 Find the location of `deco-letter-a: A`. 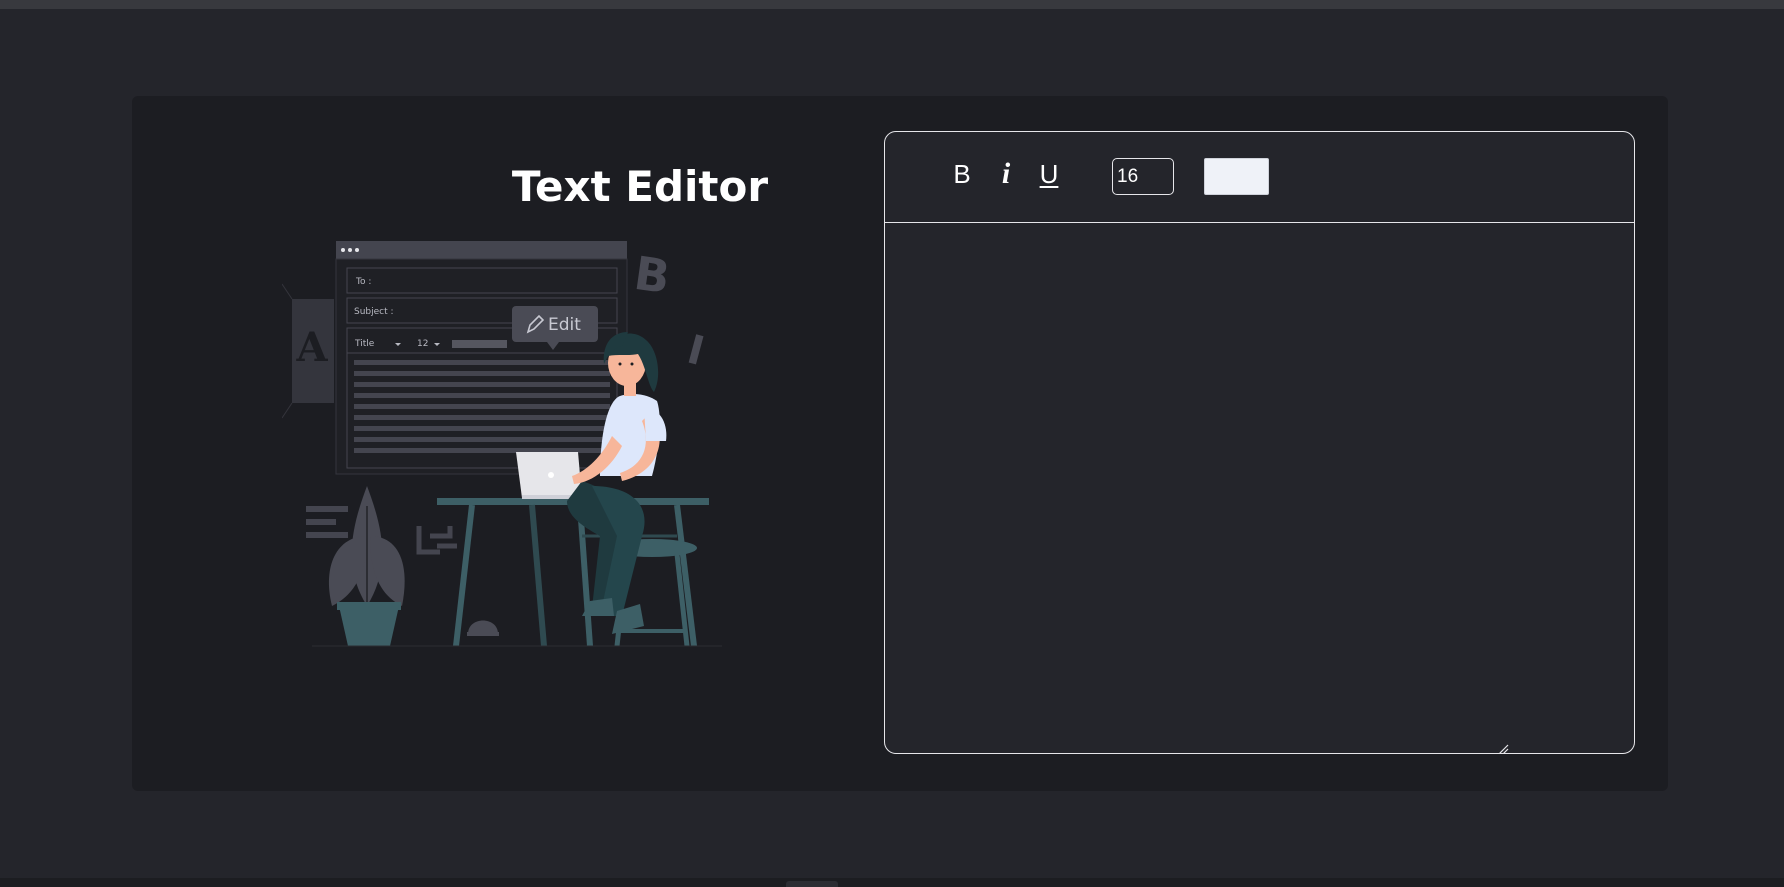

deco-letter-a: A is located at coordinates (311, 347).